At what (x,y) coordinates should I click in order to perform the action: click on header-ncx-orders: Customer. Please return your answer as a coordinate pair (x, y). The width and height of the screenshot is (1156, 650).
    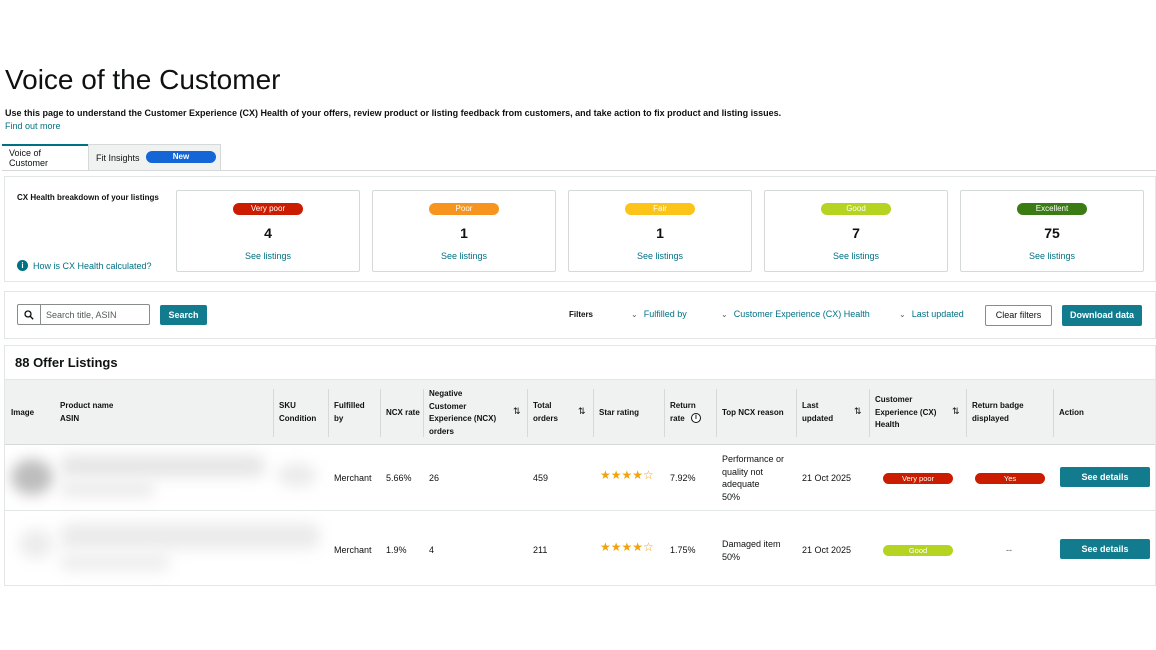
    Looking at the image, I should click on (448, 406).